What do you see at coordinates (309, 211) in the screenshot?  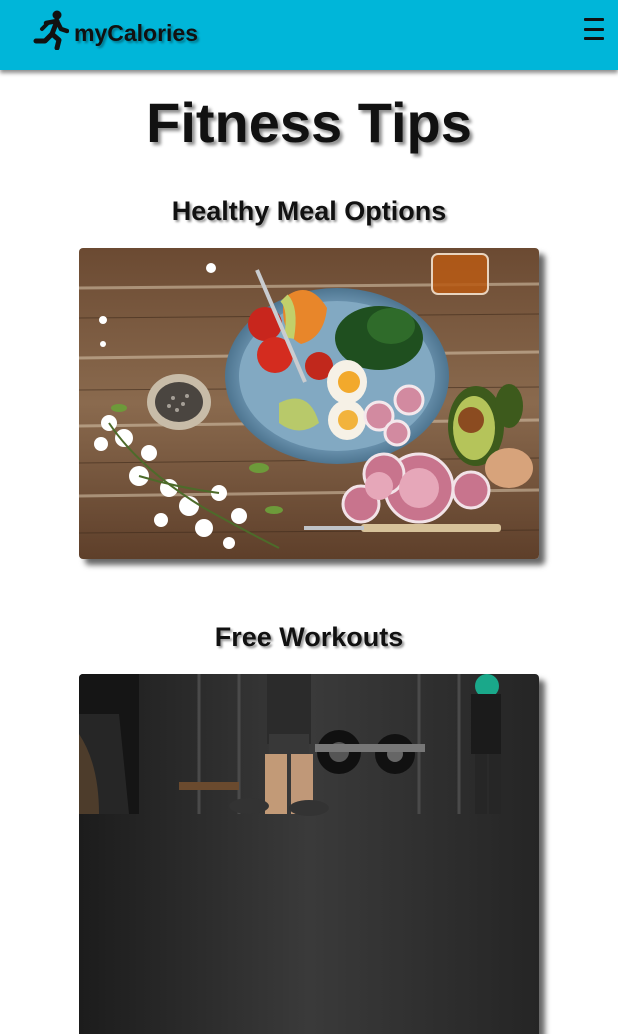 I see `section-title-meals: Healthy Meal Options` at bounding box center [309, 211].